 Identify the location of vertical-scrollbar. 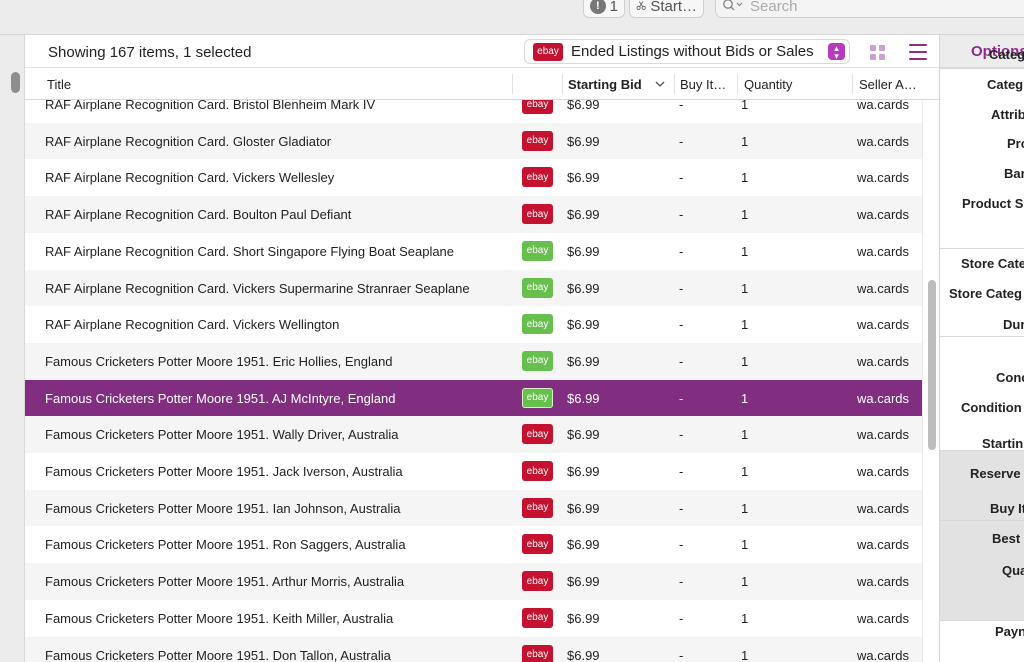
(930, 381).